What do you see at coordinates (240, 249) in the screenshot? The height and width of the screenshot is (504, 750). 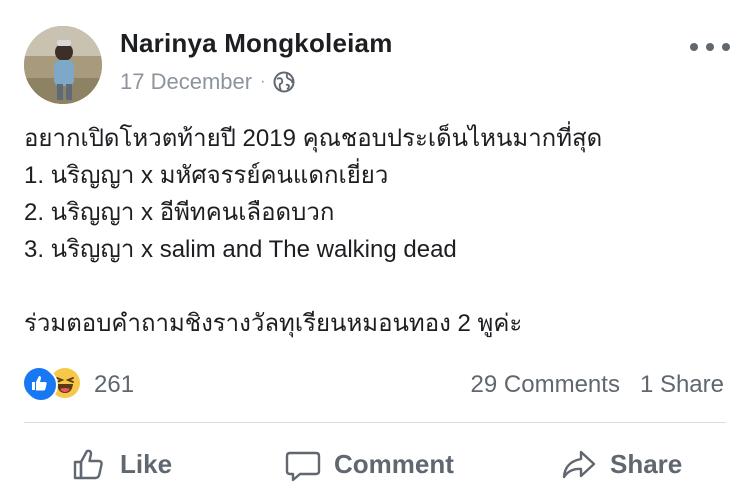 I see `post-line: 3. นริญญา x salim and The walking dead` at bounding box center [240, 249].